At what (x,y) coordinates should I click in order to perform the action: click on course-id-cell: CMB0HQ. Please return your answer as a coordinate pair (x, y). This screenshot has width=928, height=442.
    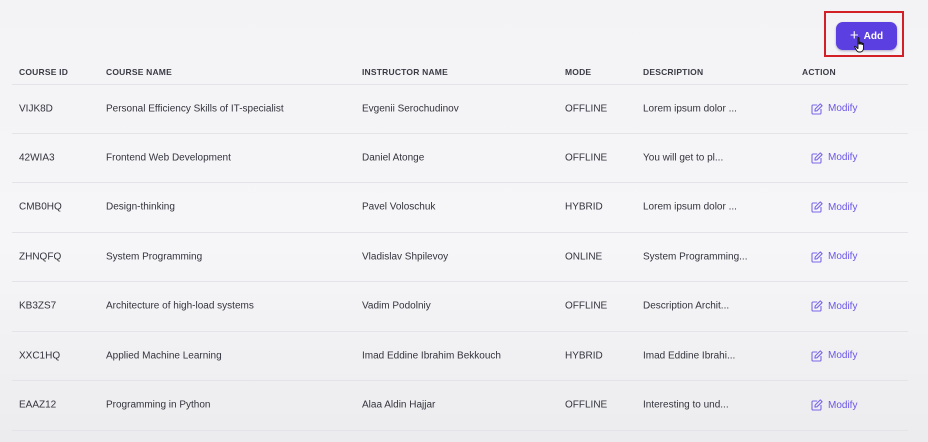
    Looking at the image, I should click on (40, 207).